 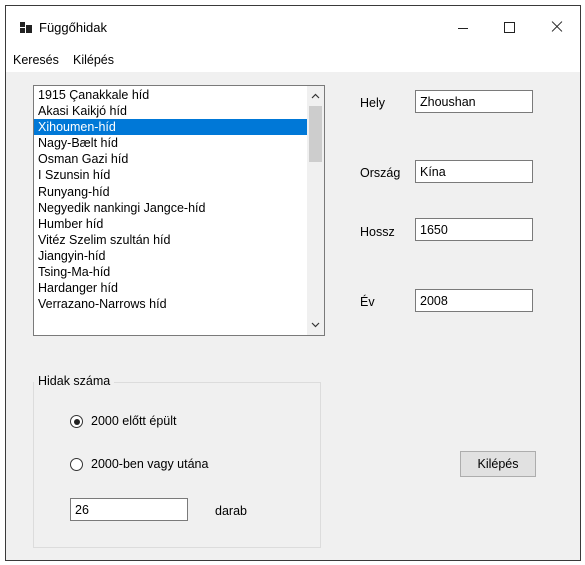 I want to click on list-item: Hardanger híd, so click(x=170, y=288).